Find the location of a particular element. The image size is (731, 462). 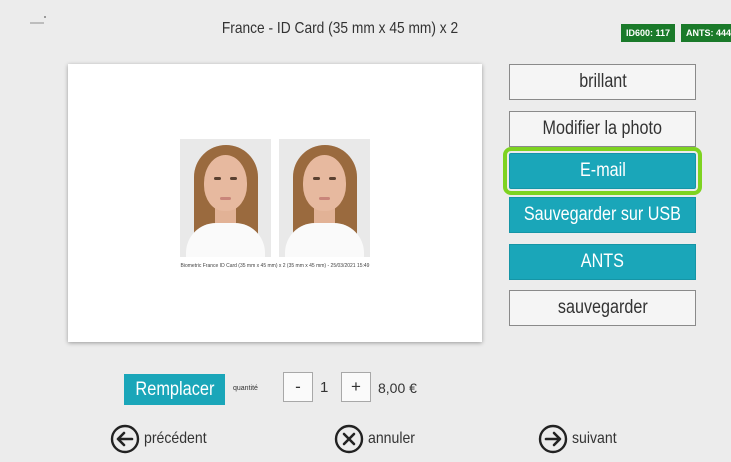

email-button: E-mail is located at coordinates (602, 171).